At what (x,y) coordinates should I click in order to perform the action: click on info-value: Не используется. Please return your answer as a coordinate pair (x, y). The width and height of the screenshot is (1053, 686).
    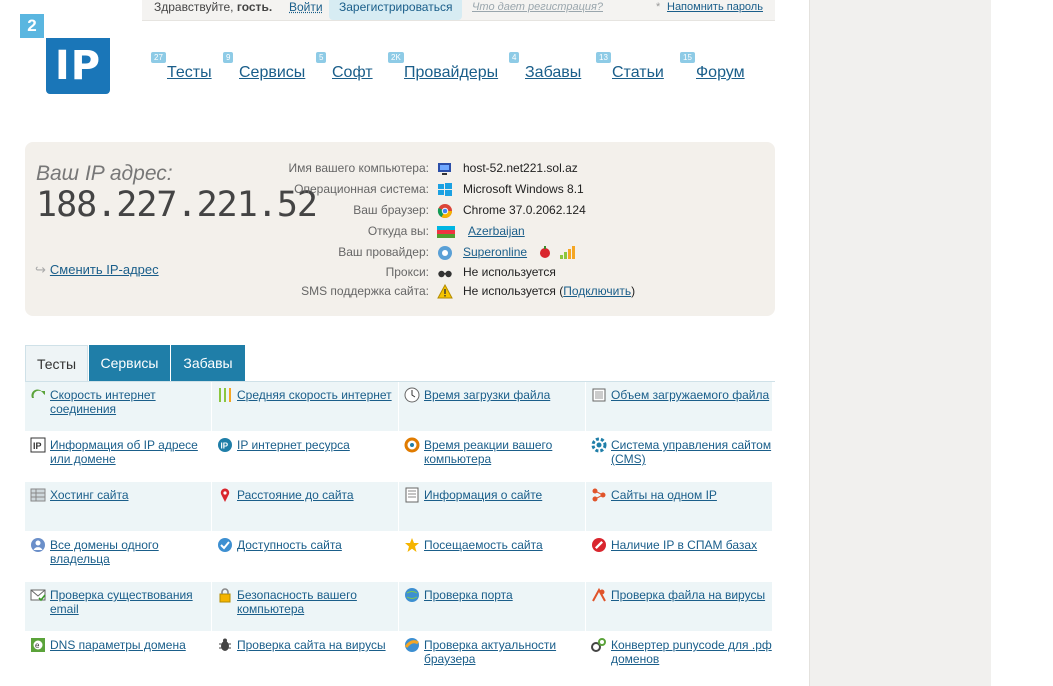
    Looking at the image, I should click on (509, 272).